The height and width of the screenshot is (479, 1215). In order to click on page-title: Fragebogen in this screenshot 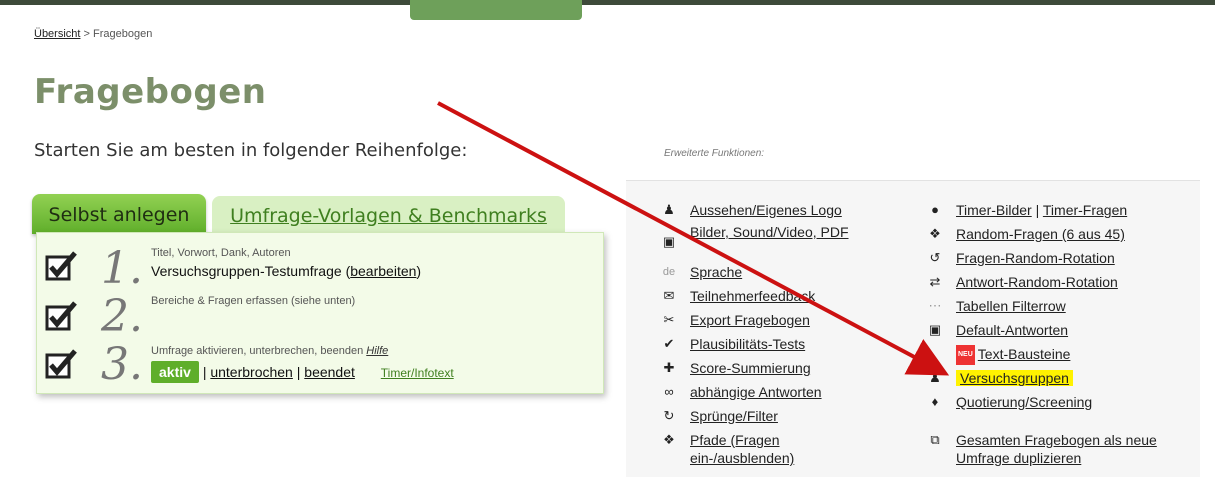, I will do `click(150, 92)`.